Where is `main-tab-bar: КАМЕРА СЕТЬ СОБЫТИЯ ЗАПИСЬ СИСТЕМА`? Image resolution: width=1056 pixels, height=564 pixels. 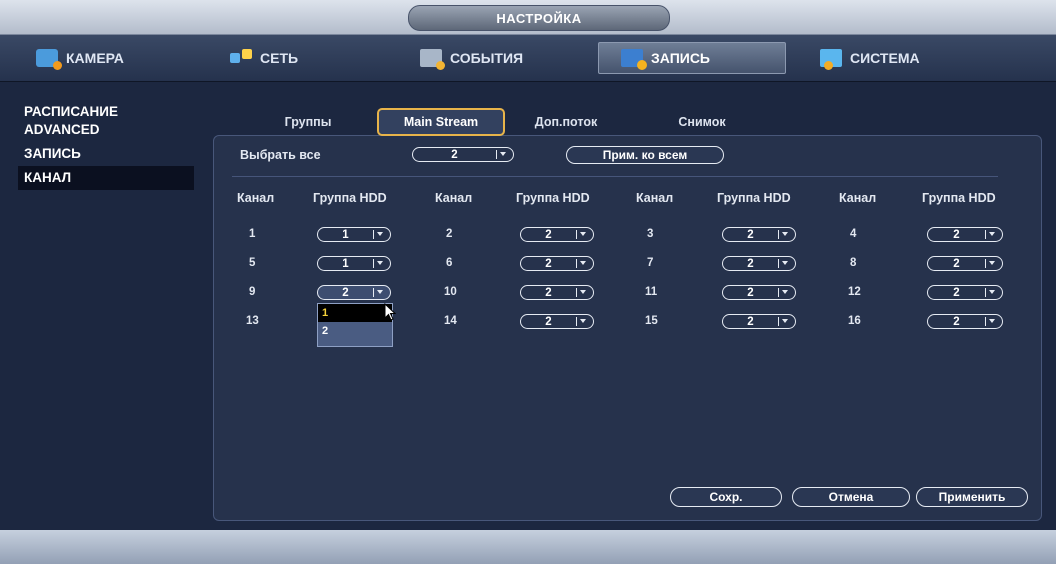 main-tab-bar: КАМЕРА СЕТЬ СОБЫТИЯ ЗАПИСЬ СИСТЕМА is located at coordinates (528, 58).